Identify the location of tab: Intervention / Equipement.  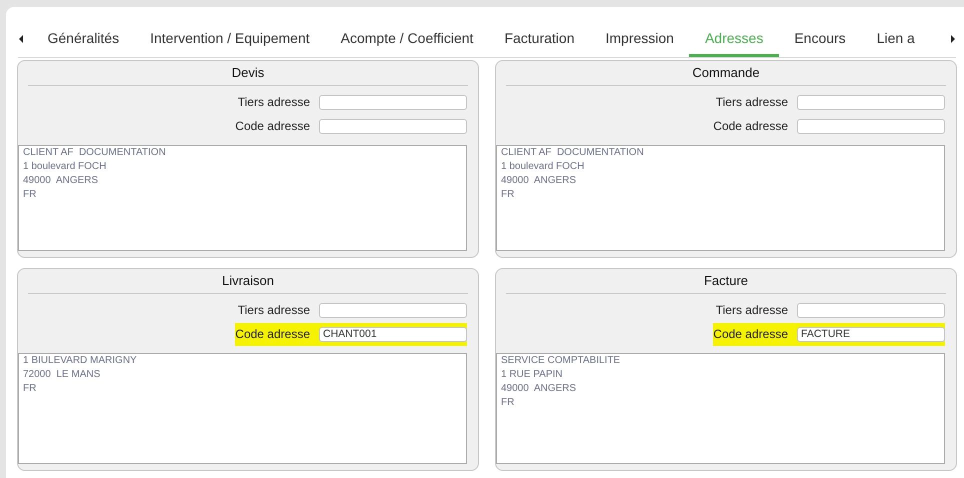
(230, 38).